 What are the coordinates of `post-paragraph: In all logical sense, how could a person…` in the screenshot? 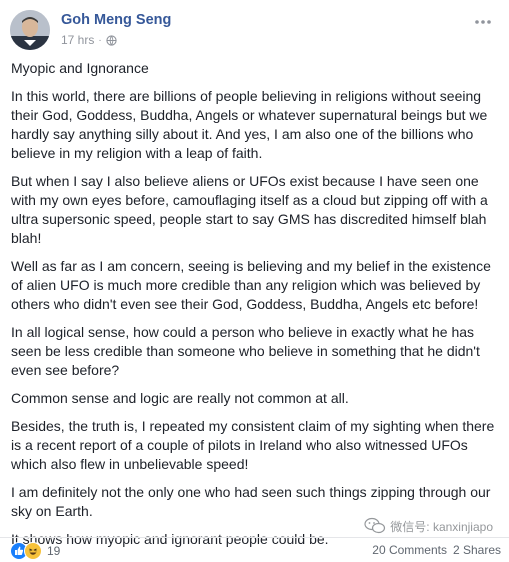 It's located at (245, 351).